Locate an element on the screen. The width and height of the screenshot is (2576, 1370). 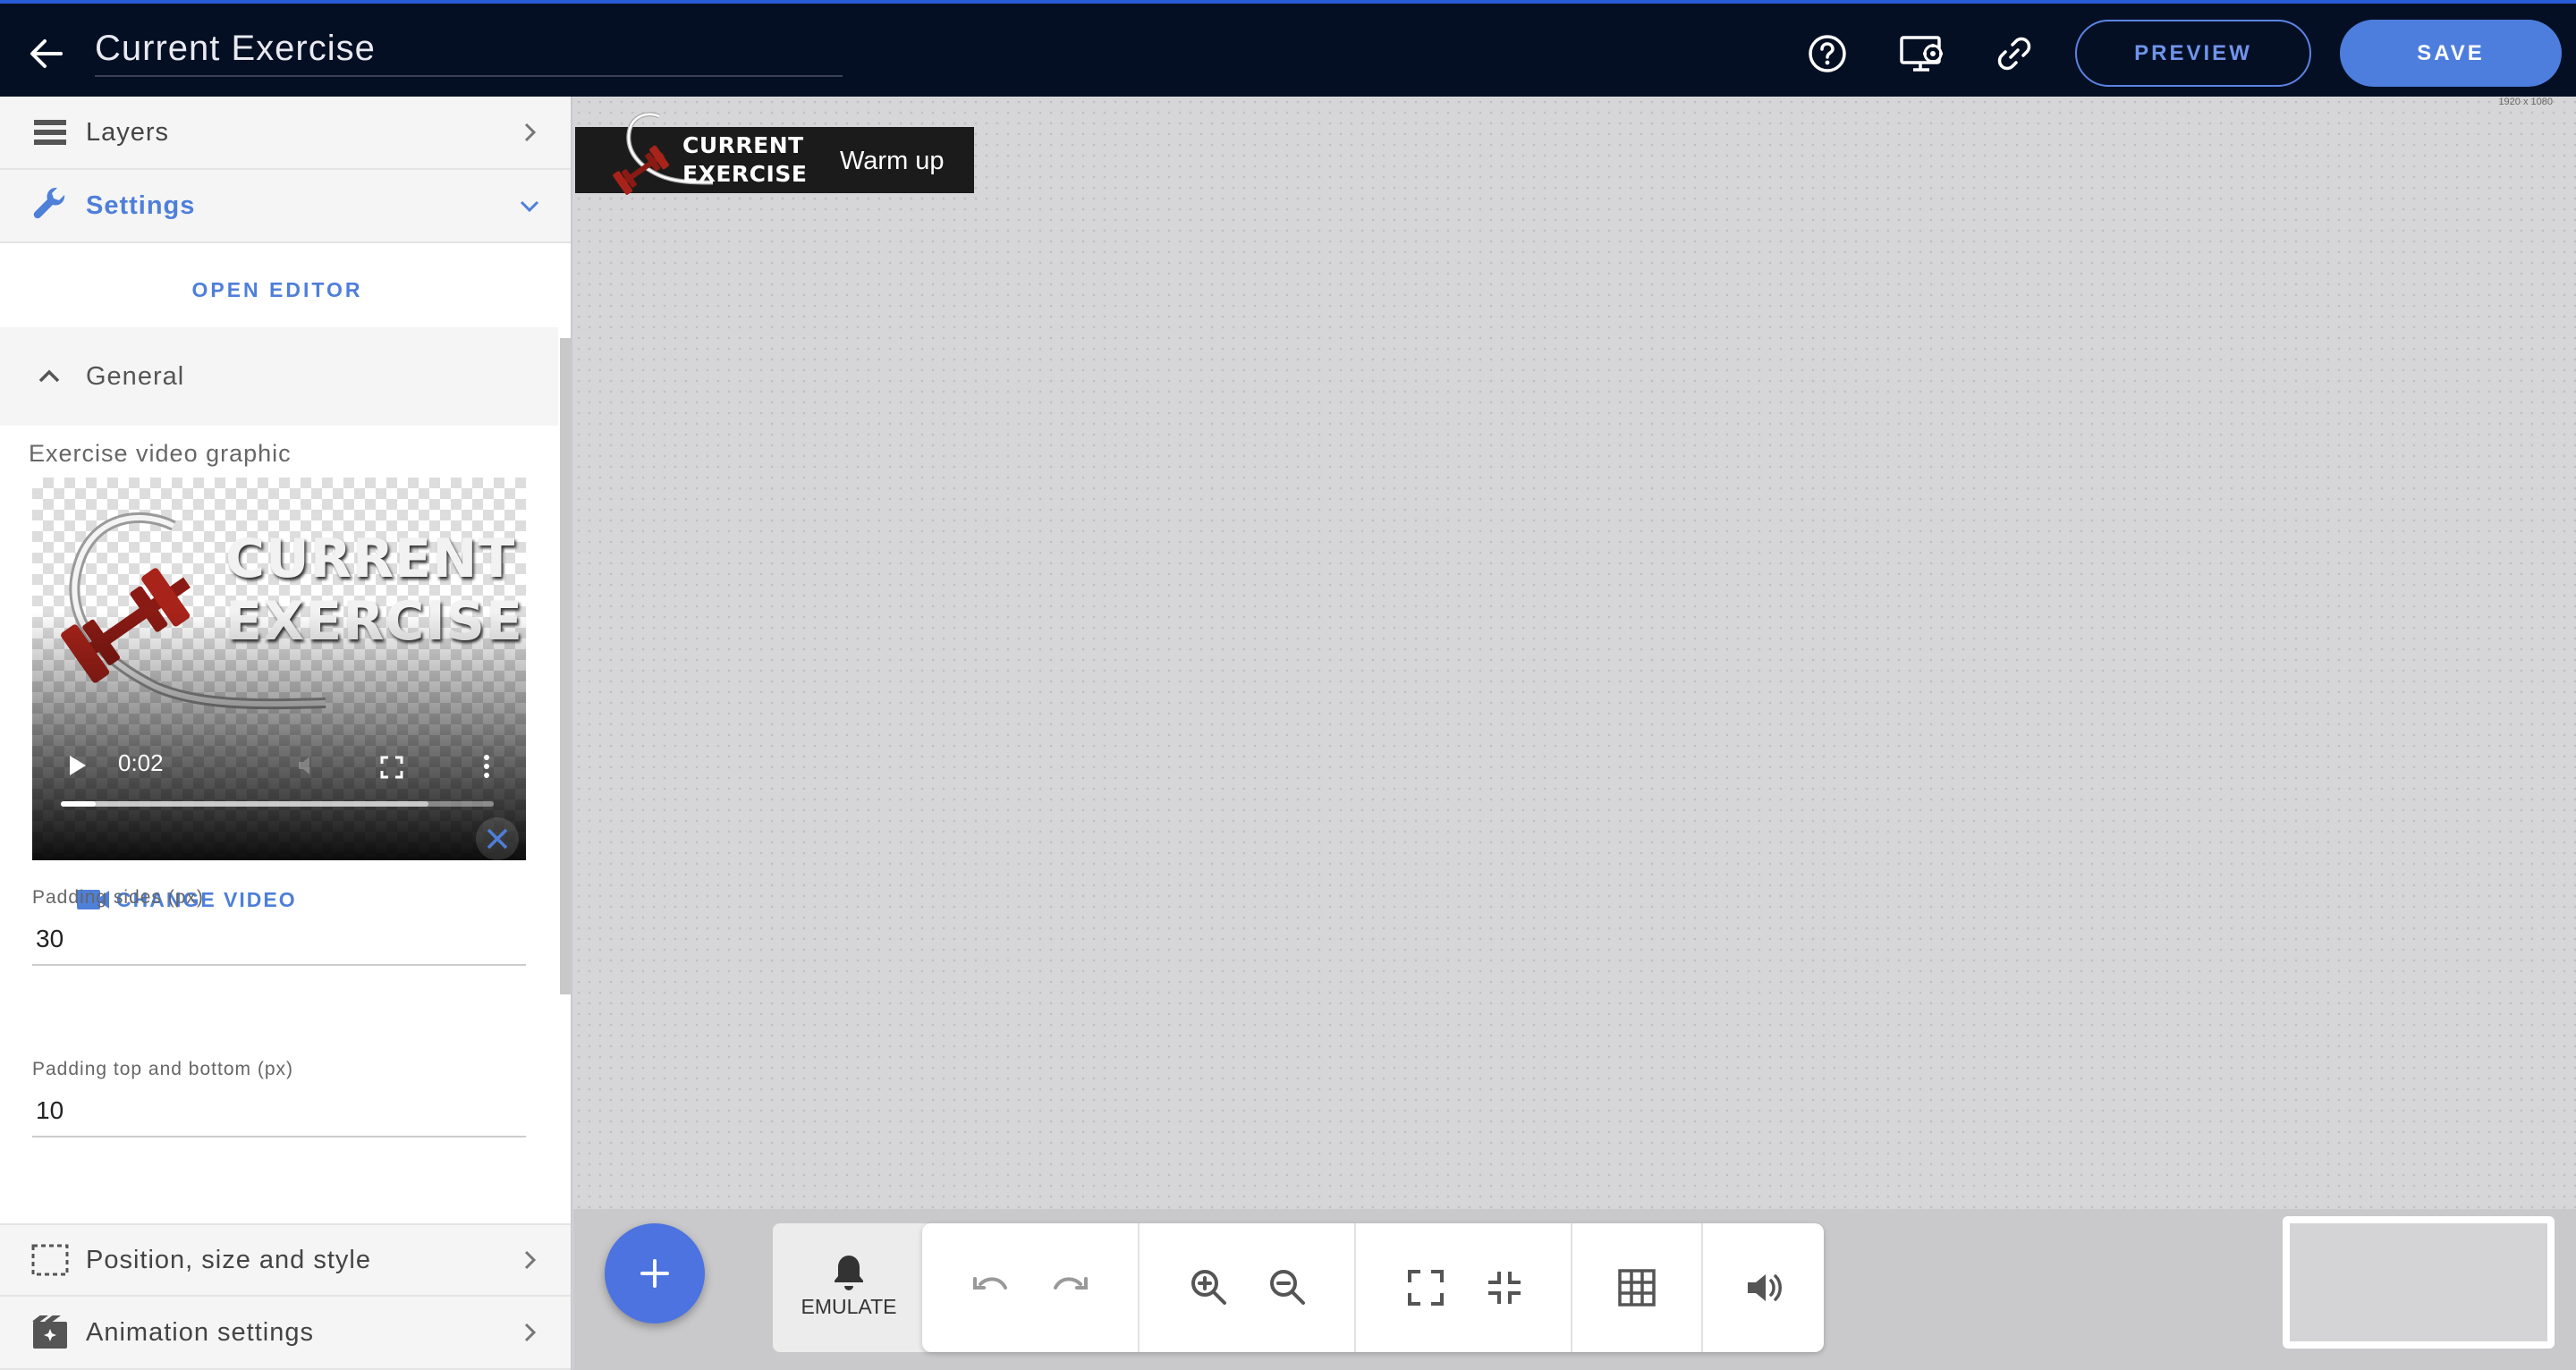
page-title: Current Exercise is located at coordinates (235, 48).